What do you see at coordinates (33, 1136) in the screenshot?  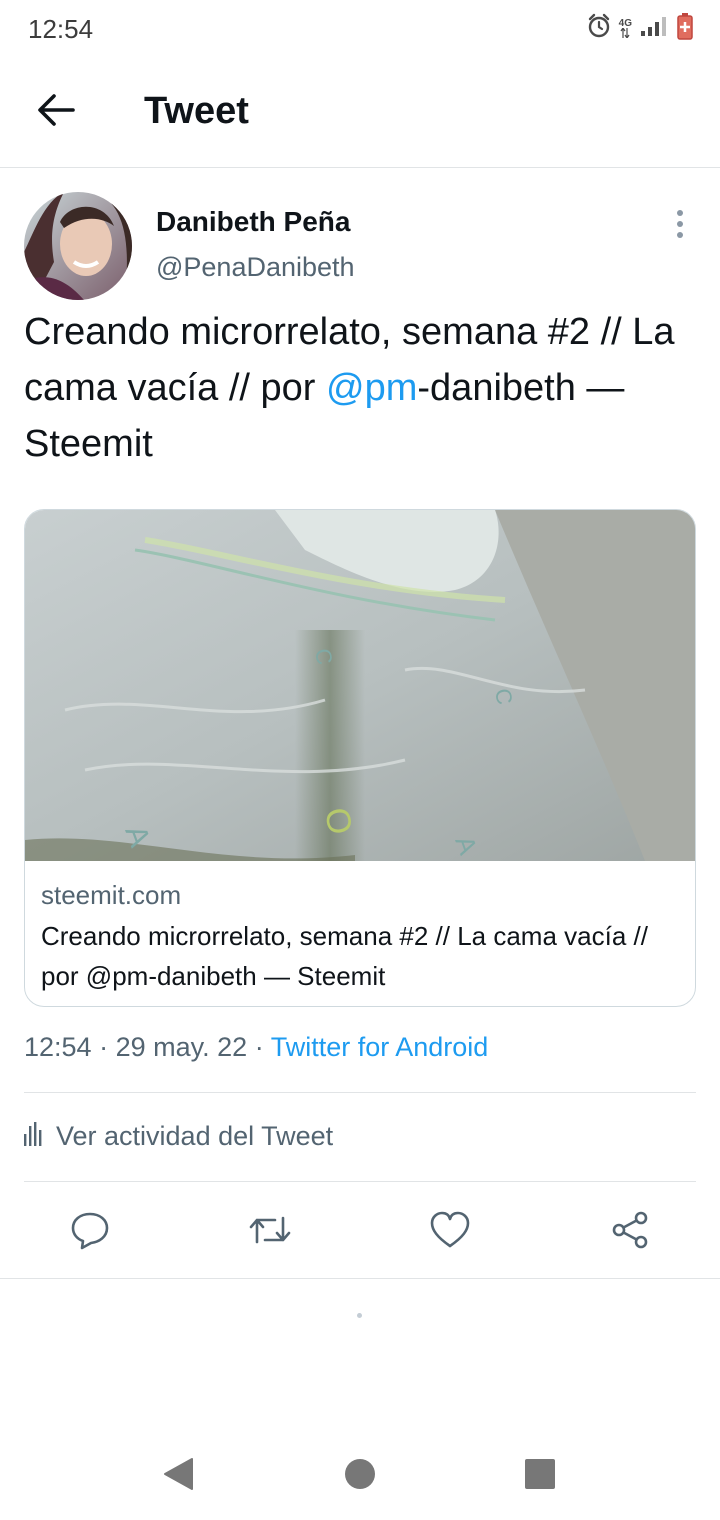 I see `bar-chart-icon` at bounding box center [33, 1136].